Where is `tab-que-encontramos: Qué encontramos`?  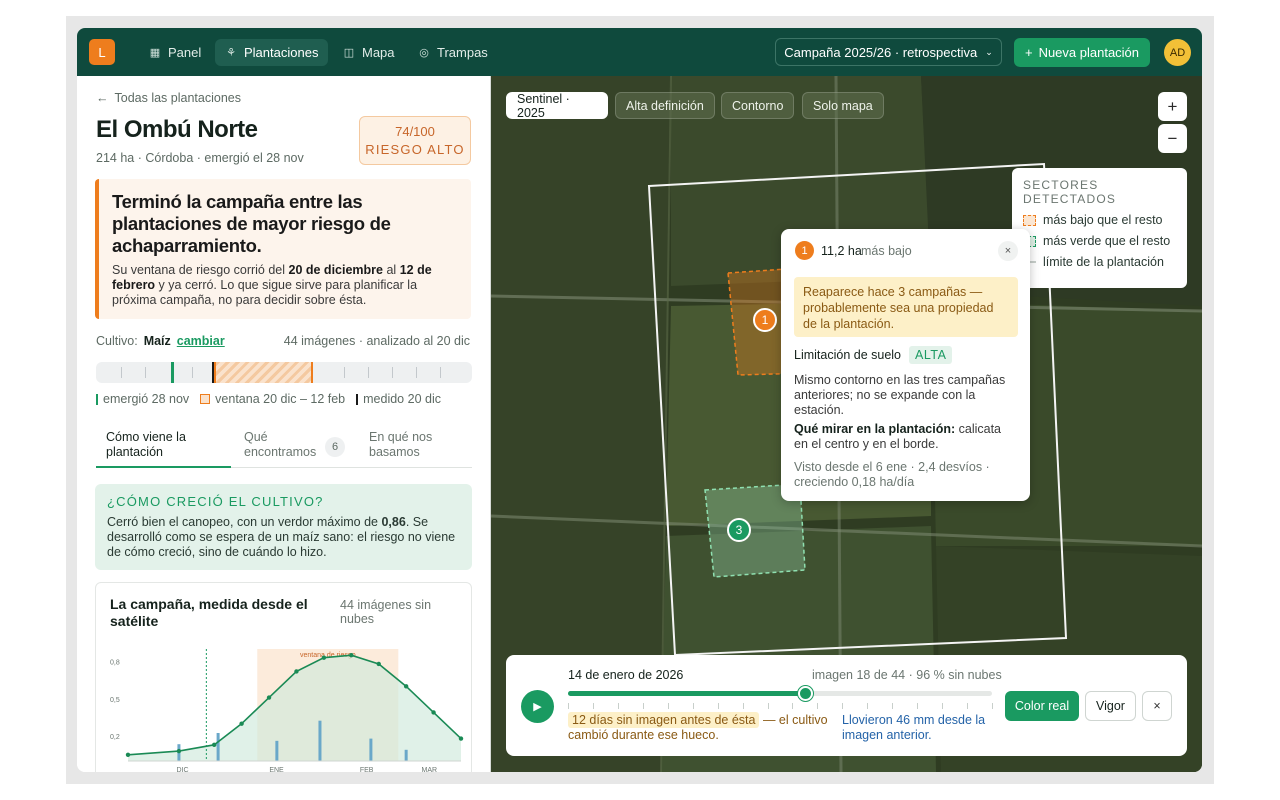 tab-que-encontramos: Qué encontramos is located at coordinates (284, 445).